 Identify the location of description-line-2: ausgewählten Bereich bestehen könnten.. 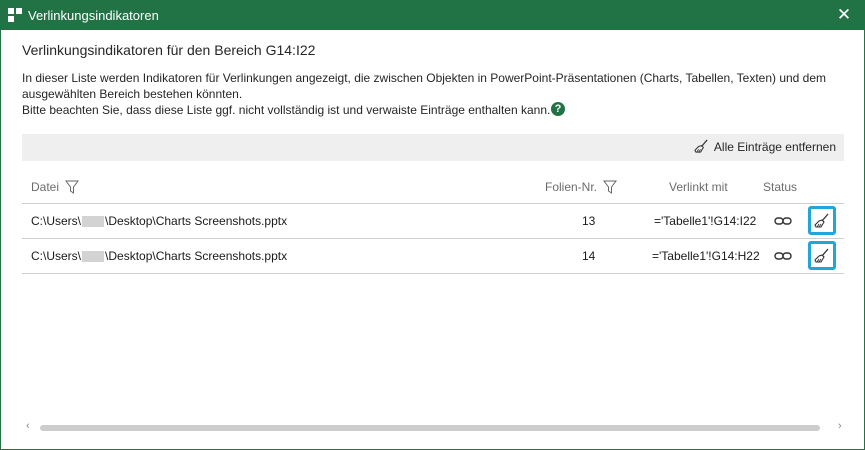
(132, 94).